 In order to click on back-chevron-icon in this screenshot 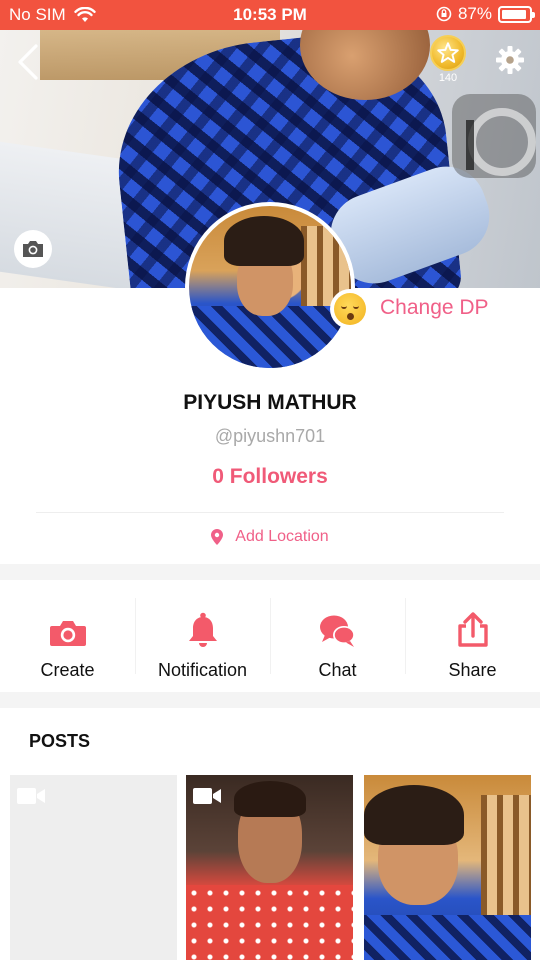, I will do `click(29, 62)`.